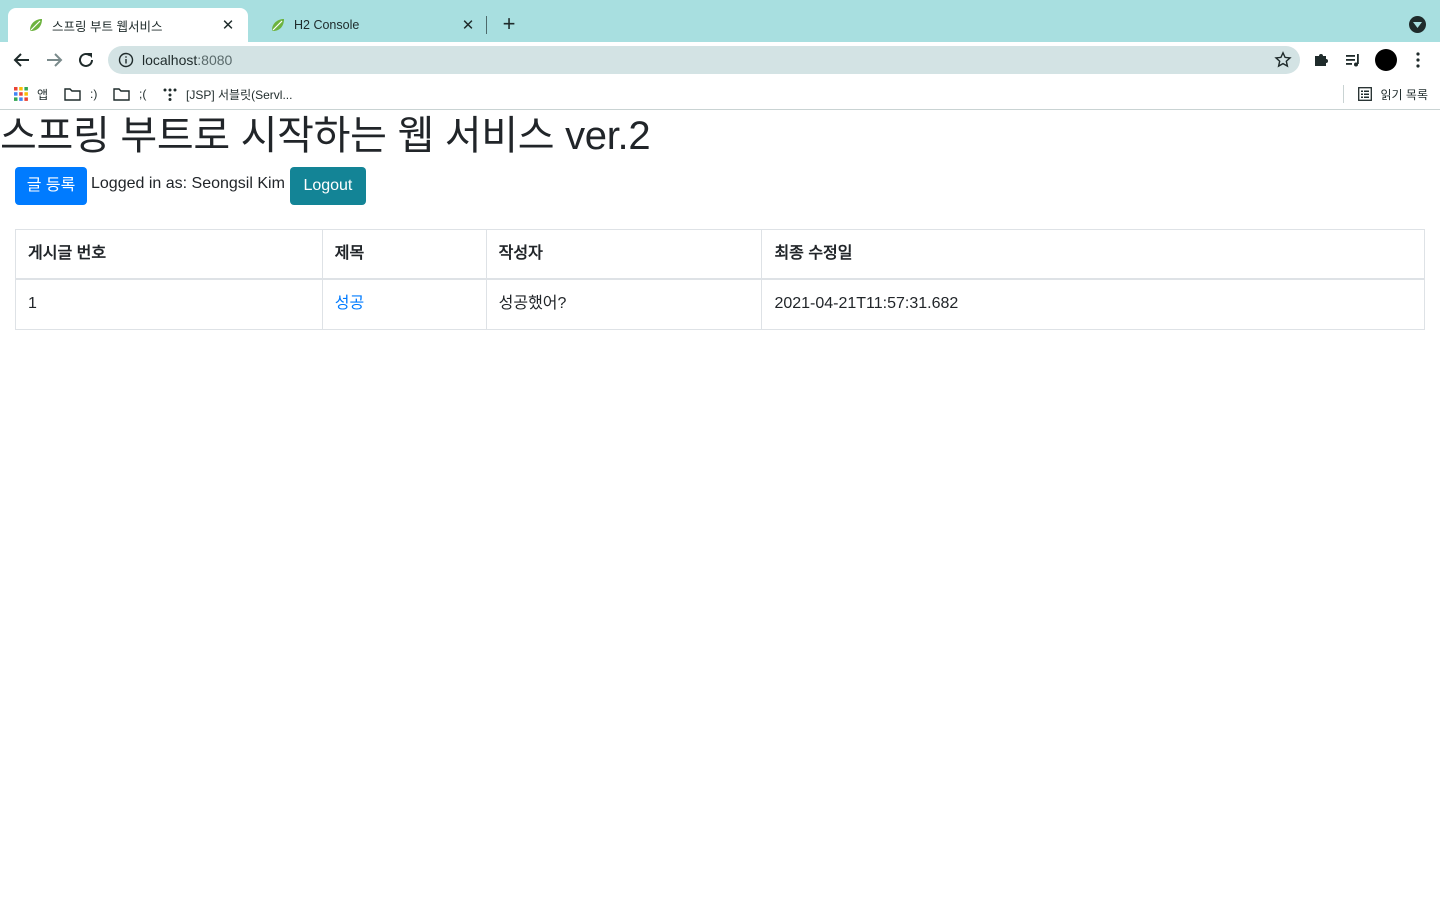  What do you see at coordinates (1321, 60) in the screenshot?
I see `extensions-puzzle-icon` at bounding box center [1321, 60].